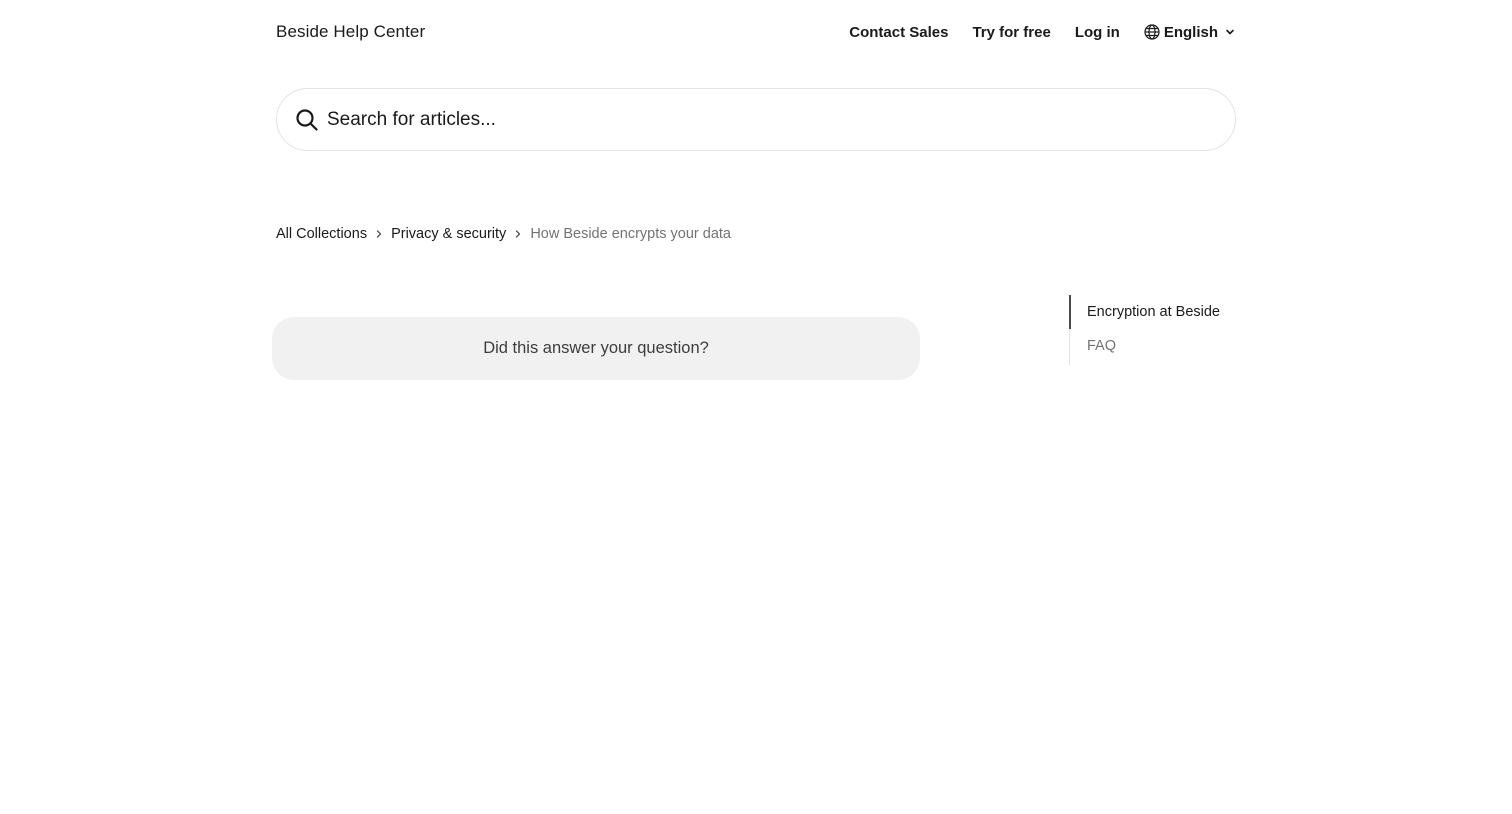 This screenshot has width=1512, height=814. I want to click on language-selector: English, so click(1190, 32).